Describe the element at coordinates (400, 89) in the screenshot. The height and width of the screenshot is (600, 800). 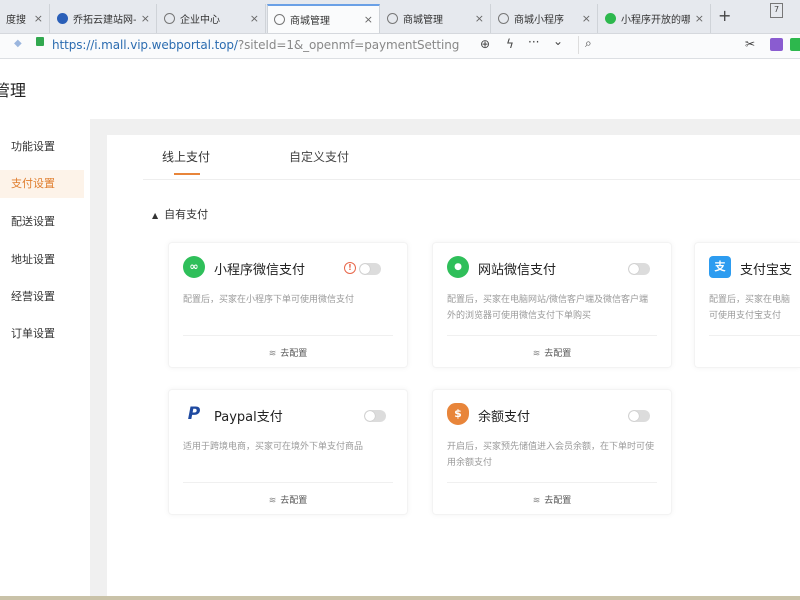
I see `page-header: 管理` at that location.